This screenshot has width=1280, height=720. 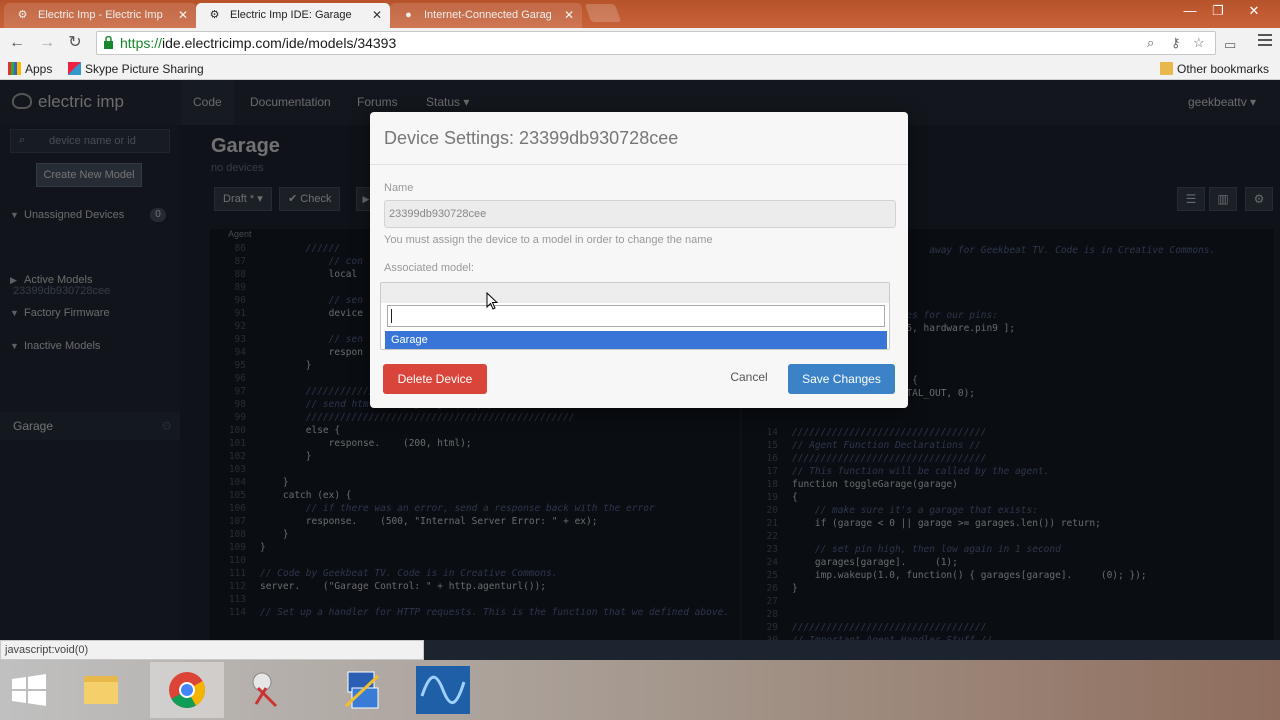 I want to click on windows-taskbar, so click(x=640, y=690).